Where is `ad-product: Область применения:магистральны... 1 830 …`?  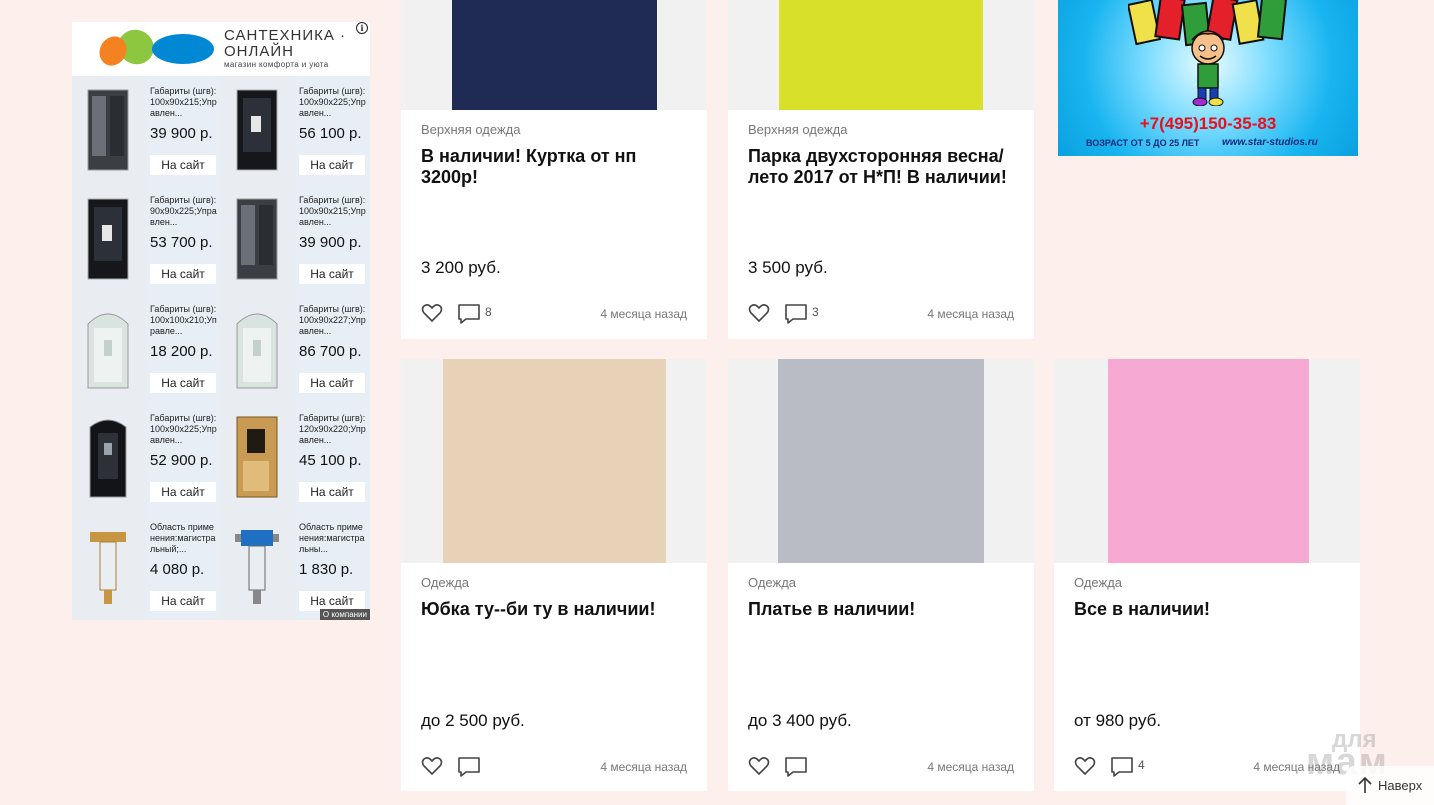 ad-product: Область применения:магистральны... 1 830 … is located at coordinates (295, 566).